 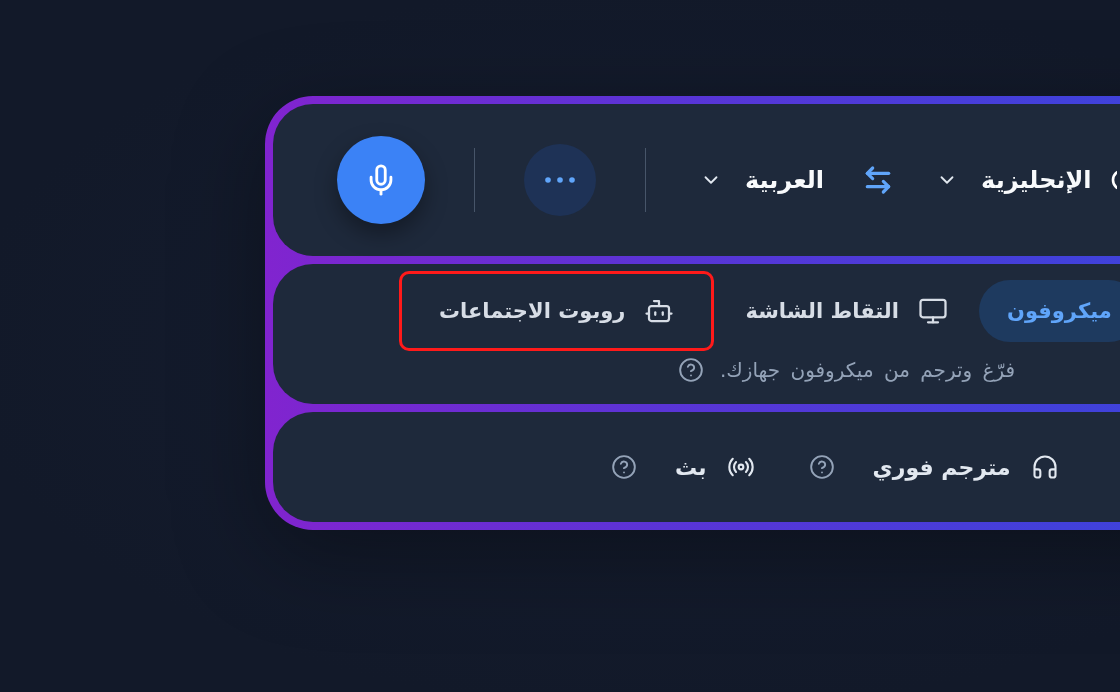 I want to click on source-tab: ميكروفون, so click(x=1049, y=311).